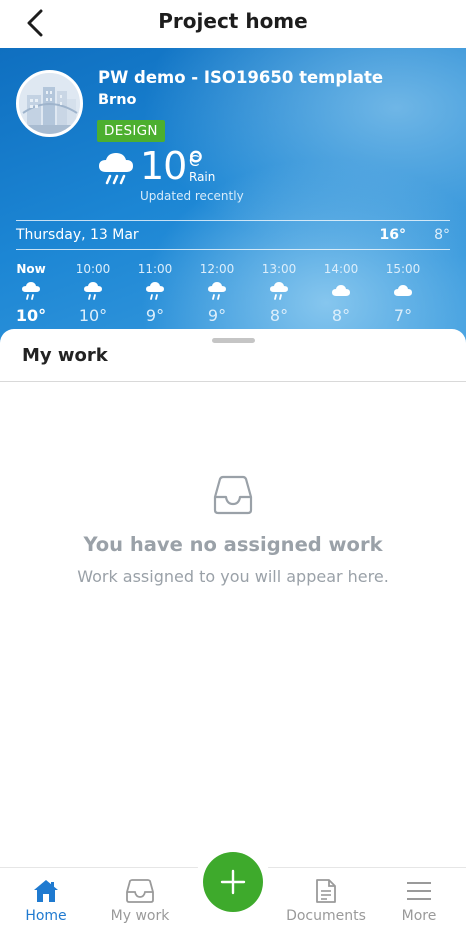  I want to click on nav-my-work: My work, so click(140, 901).